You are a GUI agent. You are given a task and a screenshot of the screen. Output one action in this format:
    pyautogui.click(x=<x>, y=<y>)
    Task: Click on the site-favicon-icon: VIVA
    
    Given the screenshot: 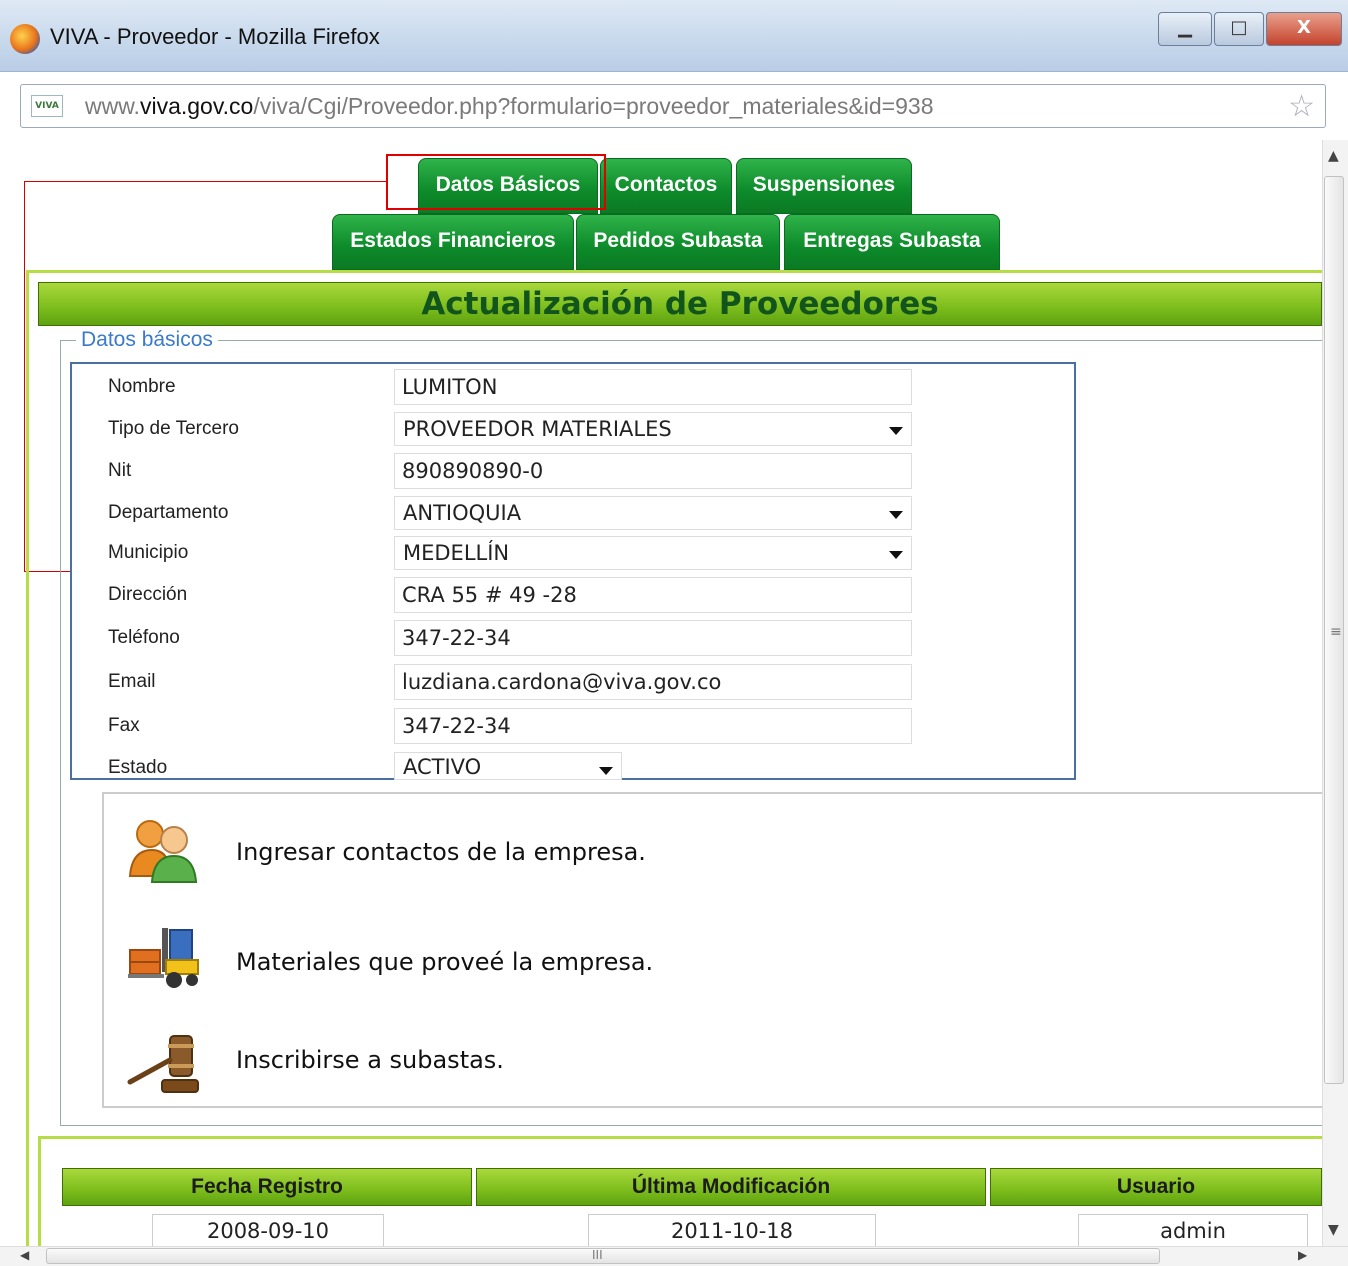 What is the action you would take?
    pyautogui.click(x=47, y=106)
    